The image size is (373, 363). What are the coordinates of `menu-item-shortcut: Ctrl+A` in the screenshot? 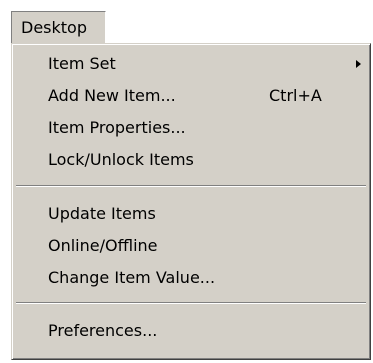 It's located at (295, 95).